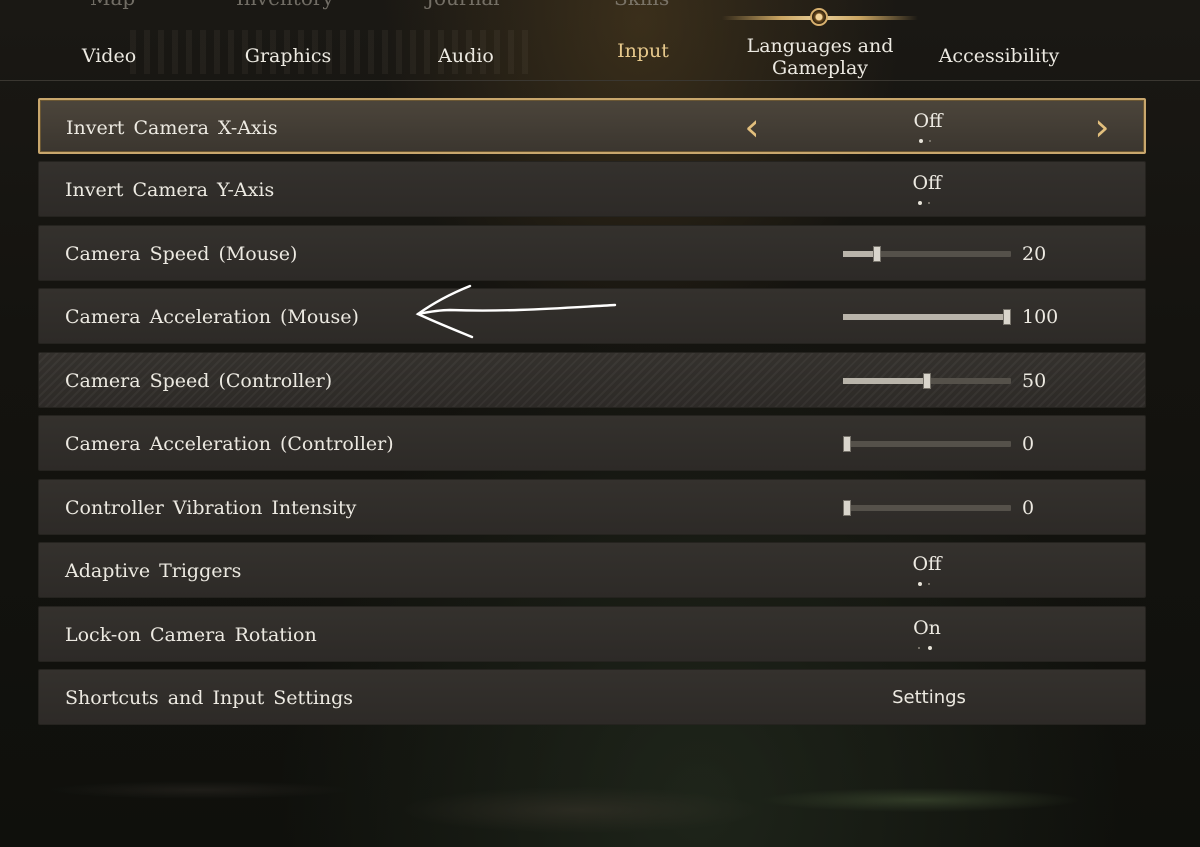 This screenshot has height=847, width=1200. What do you see at coordinates (643, 51) in the screenshot?
I see `tab-input: Input` at bounding box center [643, 51].